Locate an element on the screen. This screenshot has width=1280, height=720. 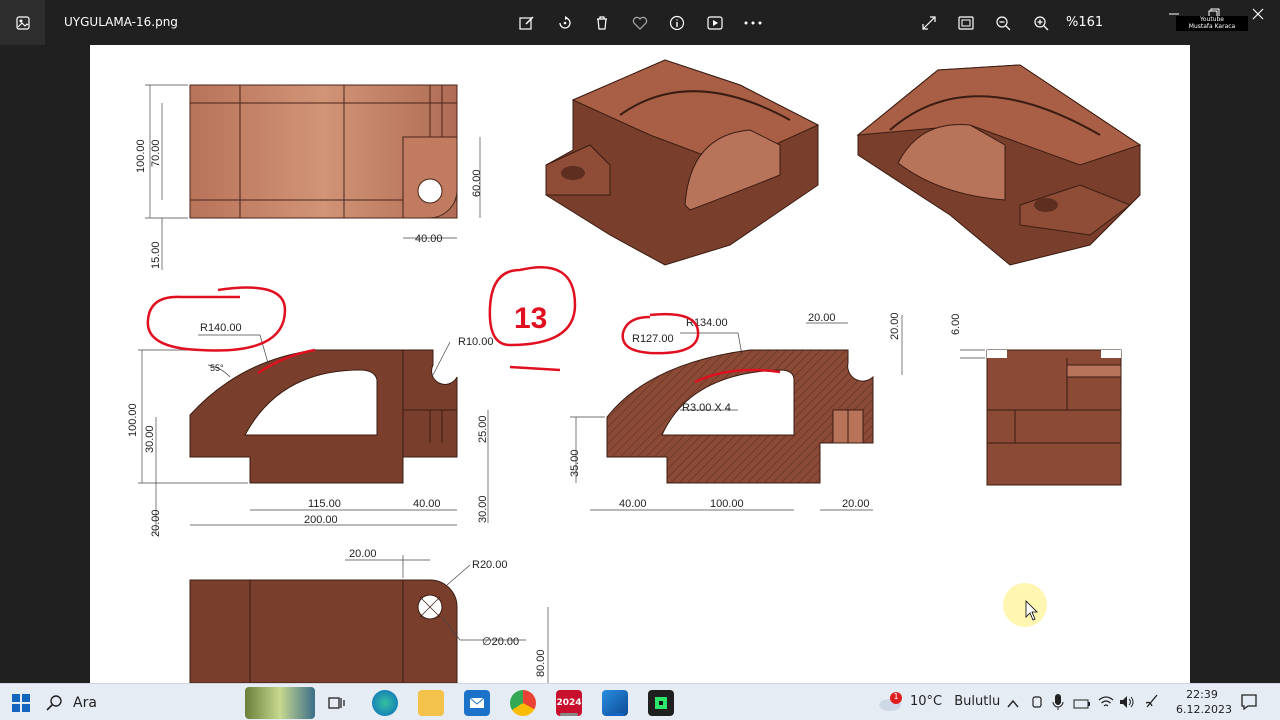
top-view: 100.00 70.00 60.00 40.00 15.00 is located at coordinates (309, 177).